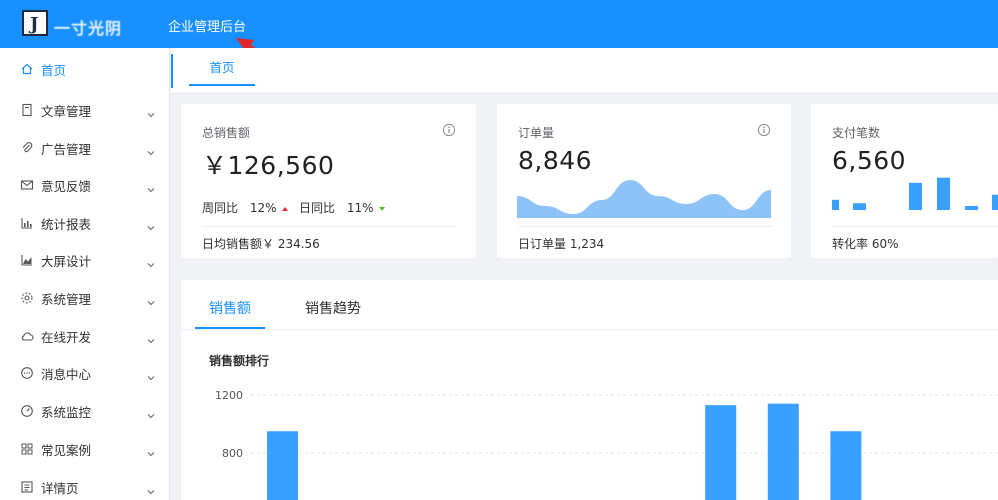 The width and height of the screenshot is (998, 500). I want to click on mail-icon, so click(27, 185).